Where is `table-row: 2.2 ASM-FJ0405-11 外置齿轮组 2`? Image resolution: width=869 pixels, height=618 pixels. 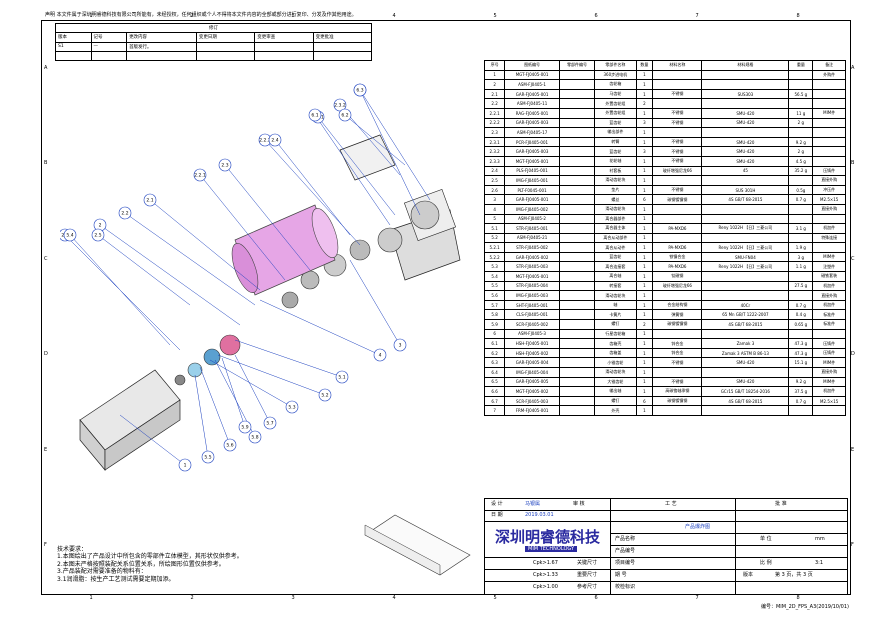
table-row: 2.2 ASM-FJ0405-11 外置齿轮组 2 is located at coordinates (664, 103).